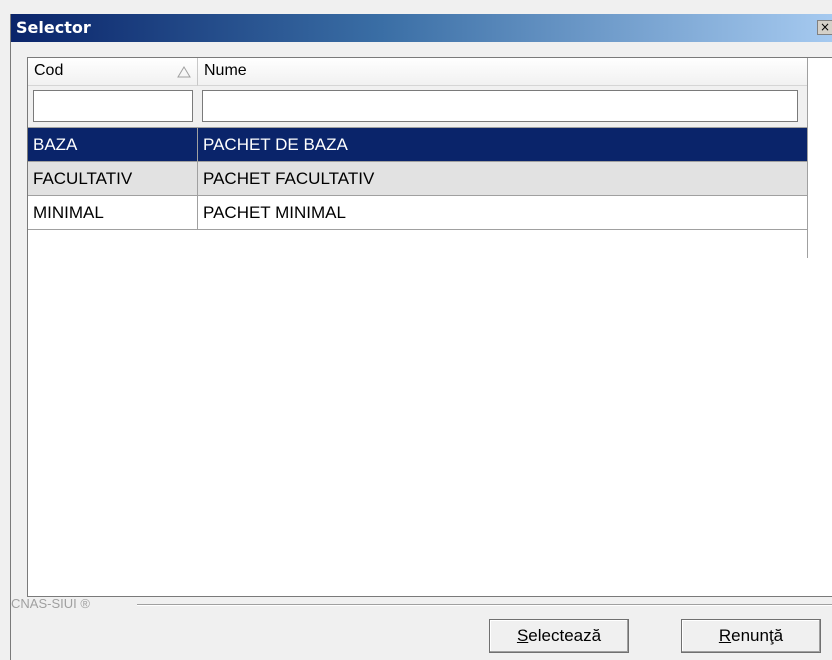 The image size is (832, 660). Describe the element at coordinates (503, 213) in the screenshot. I see `cell-nume: PACHET MINIMAL` at that location.